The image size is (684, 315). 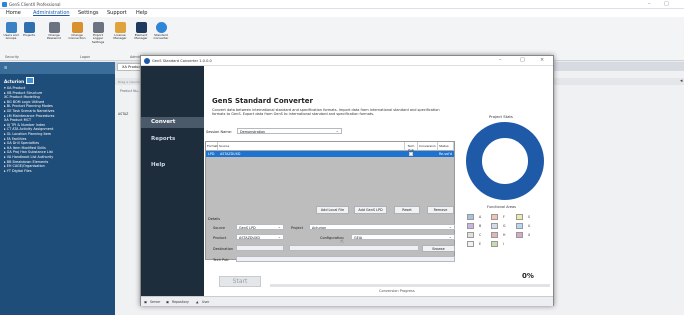 What do you see at coordinates (172, 122) in the screenshot?
I see `nav-convert: Convert` at bounding box center [172, 122].